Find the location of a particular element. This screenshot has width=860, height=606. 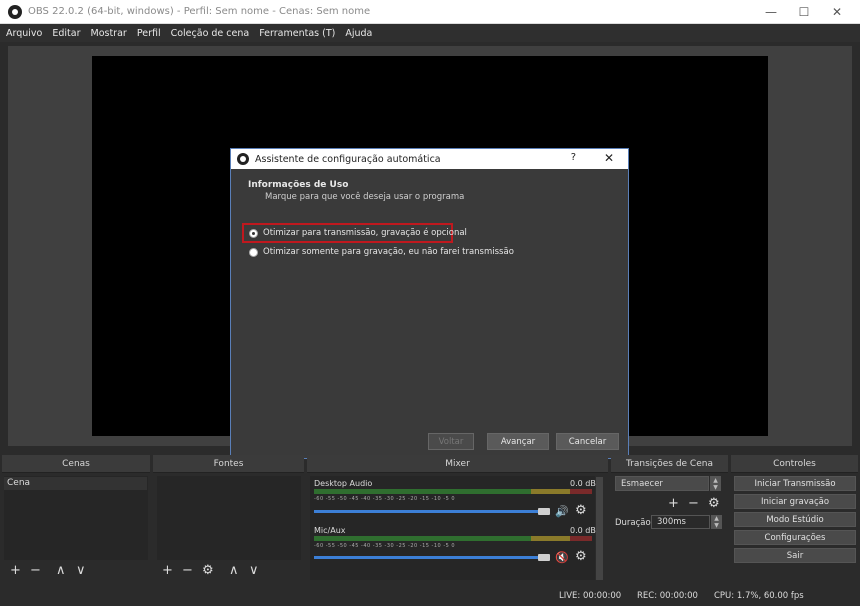

duration-label: Duração is located at coordinates (633, 523).